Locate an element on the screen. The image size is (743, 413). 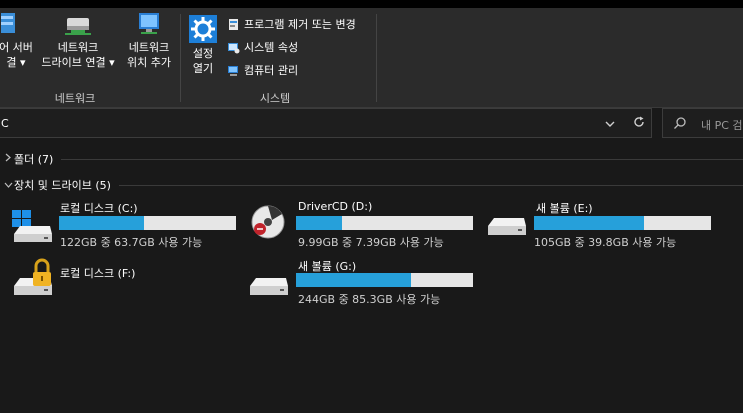
computer-management-button: 컴퓨터 관리 is located at coordinates (262, 70).